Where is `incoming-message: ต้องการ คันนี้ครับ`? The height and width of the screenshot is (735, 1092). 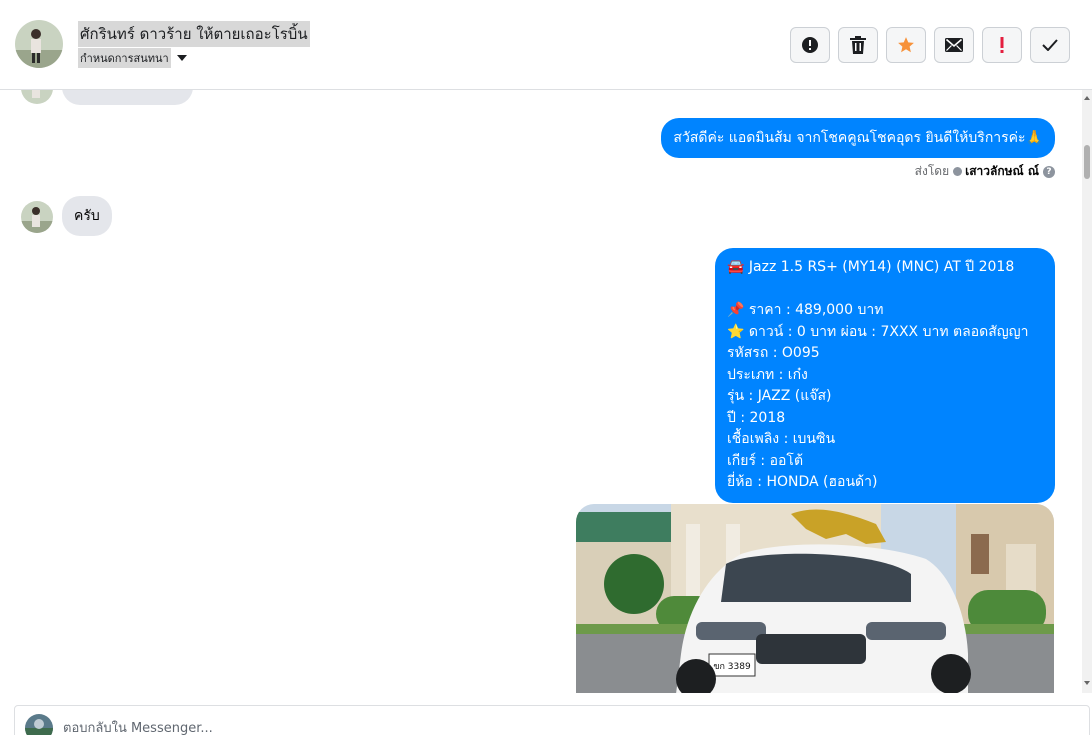
incoming-message: ต้องการ คันนี้ครับ is located at coordinates (127, 97).